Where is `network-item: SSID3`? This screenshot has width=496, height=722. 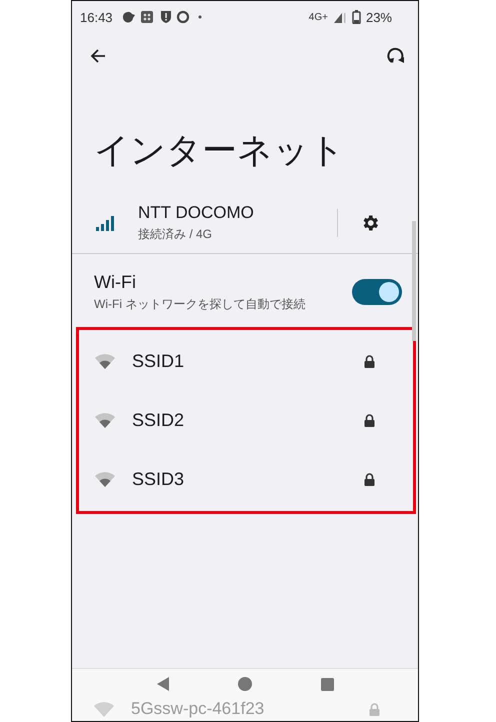
network-item: SSID3 is located at coordinates (246, 479).